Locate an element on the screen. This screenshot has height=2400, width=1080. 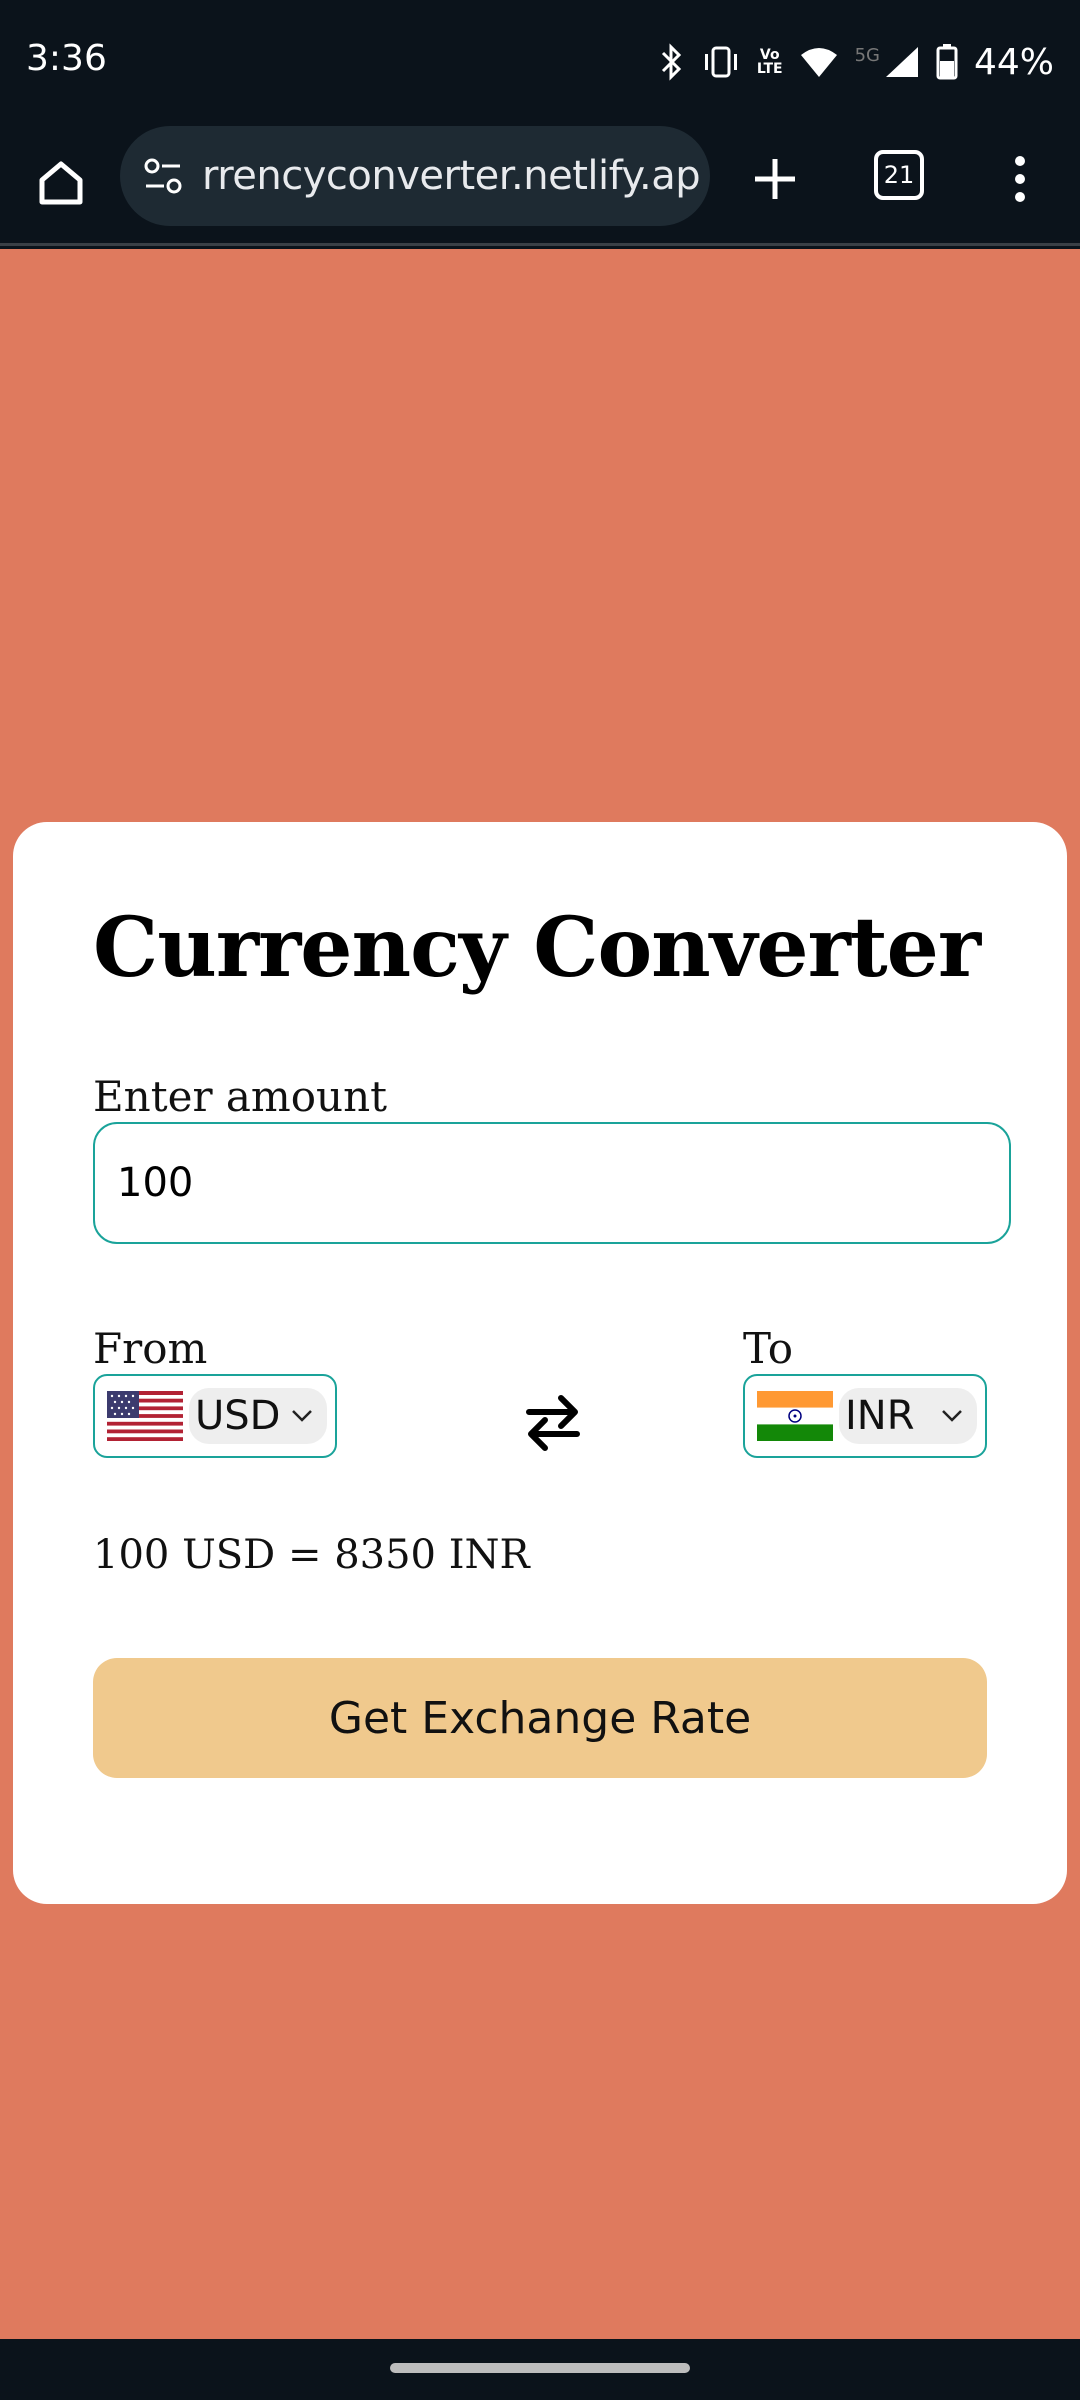
status-icons: Vo LTE 5G 44% is located at coordinates (856, 62).